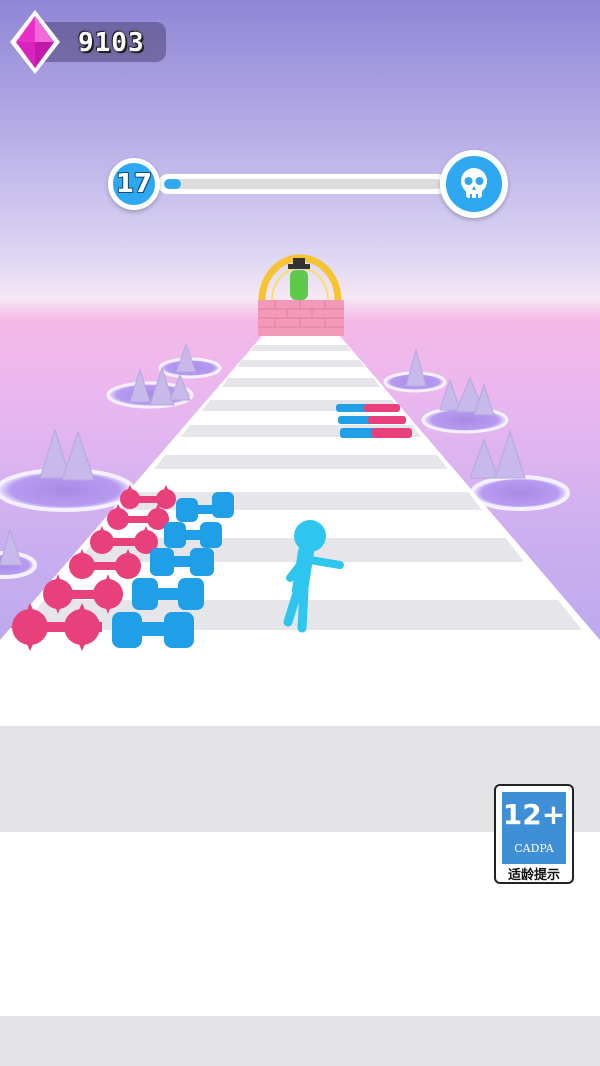 This screenshot has height=1066, width=600. I want to click on level-progress-fill, so click(172, 184).